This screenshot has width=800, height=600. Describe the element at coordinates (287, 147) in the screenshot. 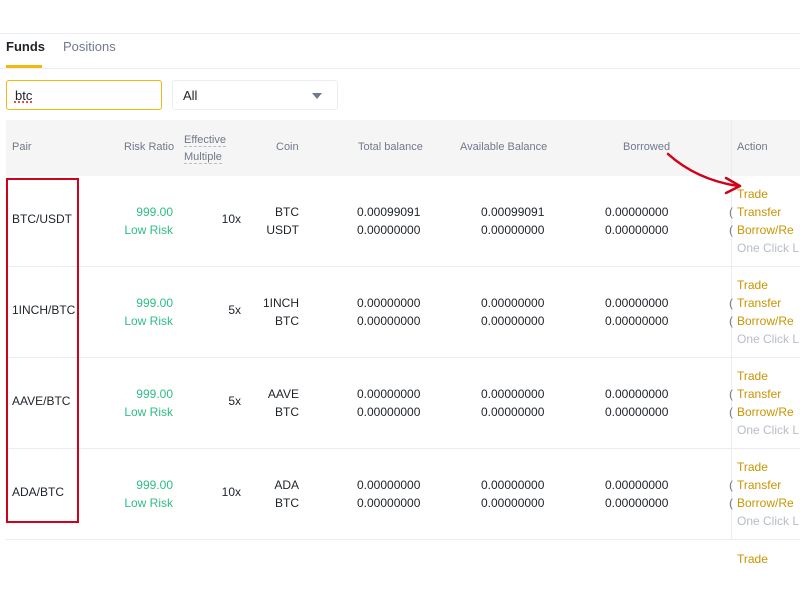

I see `column-header-coin: Coin` at that location.